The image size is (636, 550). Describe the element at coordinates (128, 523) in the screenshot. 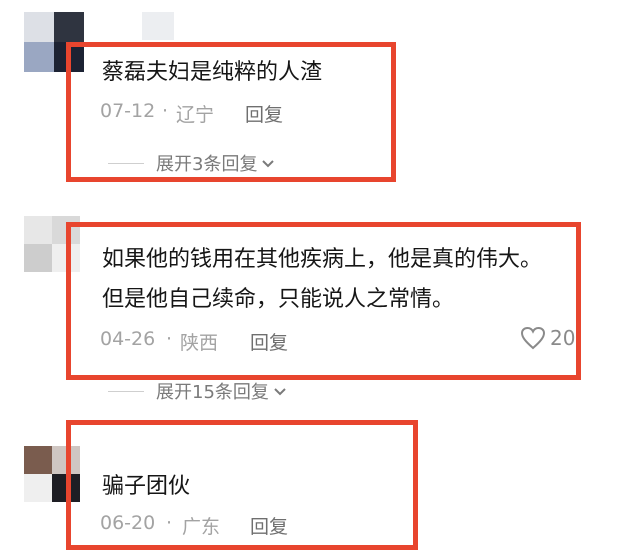

I see `comment-date: 06-20` at that location.